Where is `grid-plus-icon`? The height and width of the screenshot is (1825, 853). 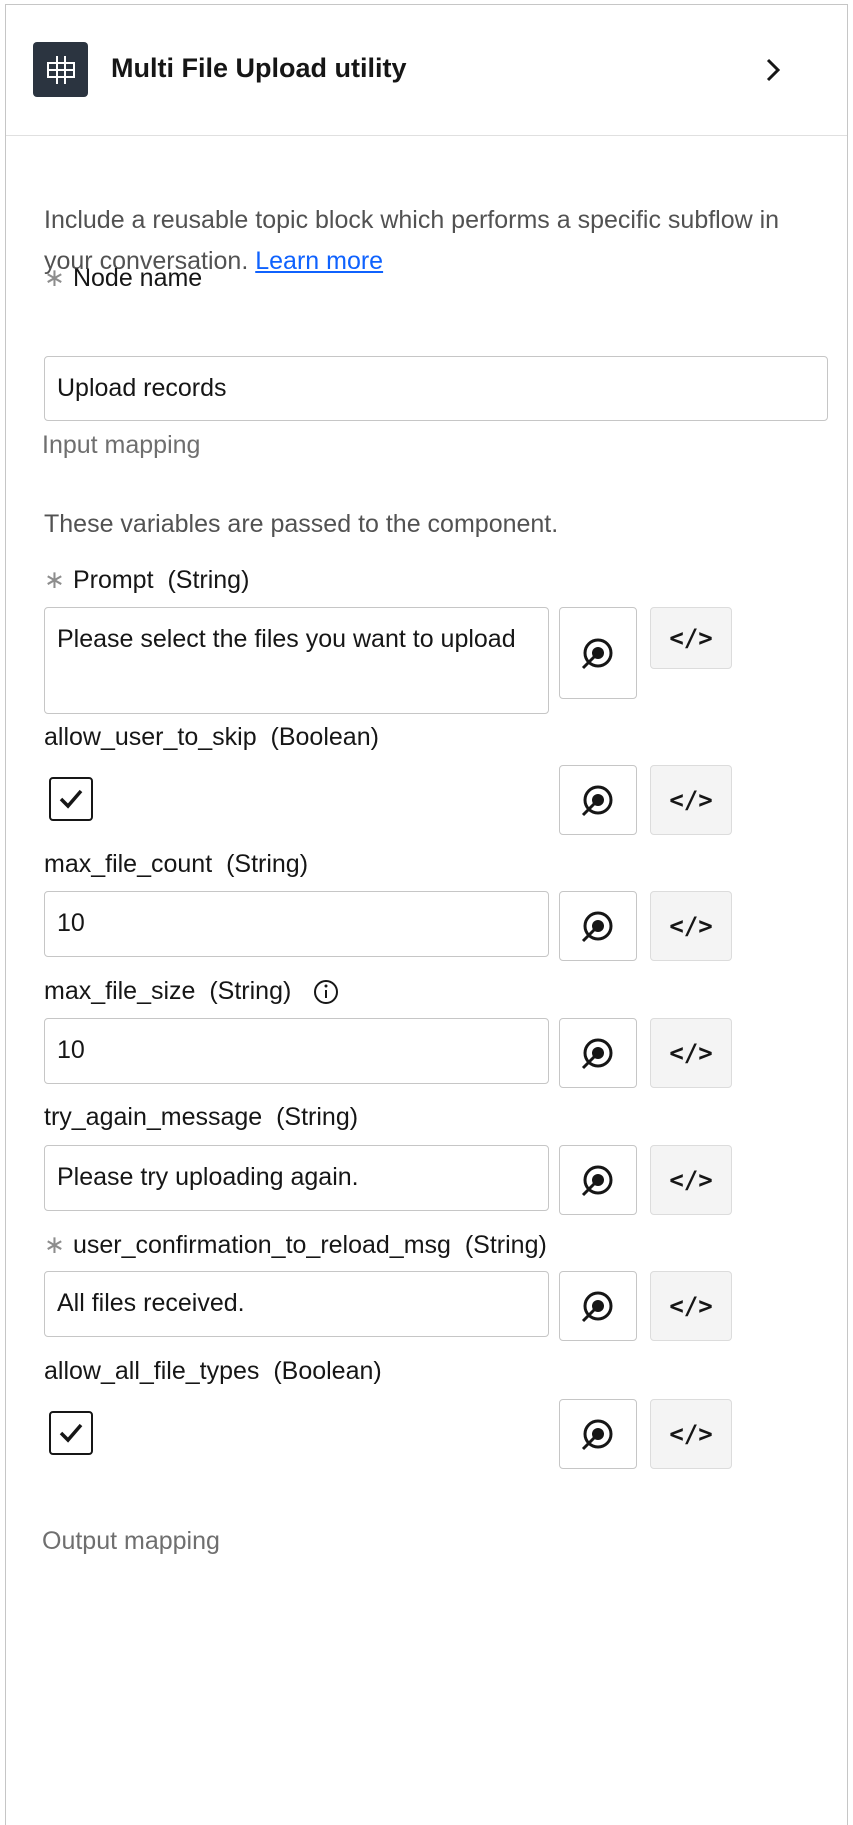 grid-plus-icon is located at coordinates (60, 69).